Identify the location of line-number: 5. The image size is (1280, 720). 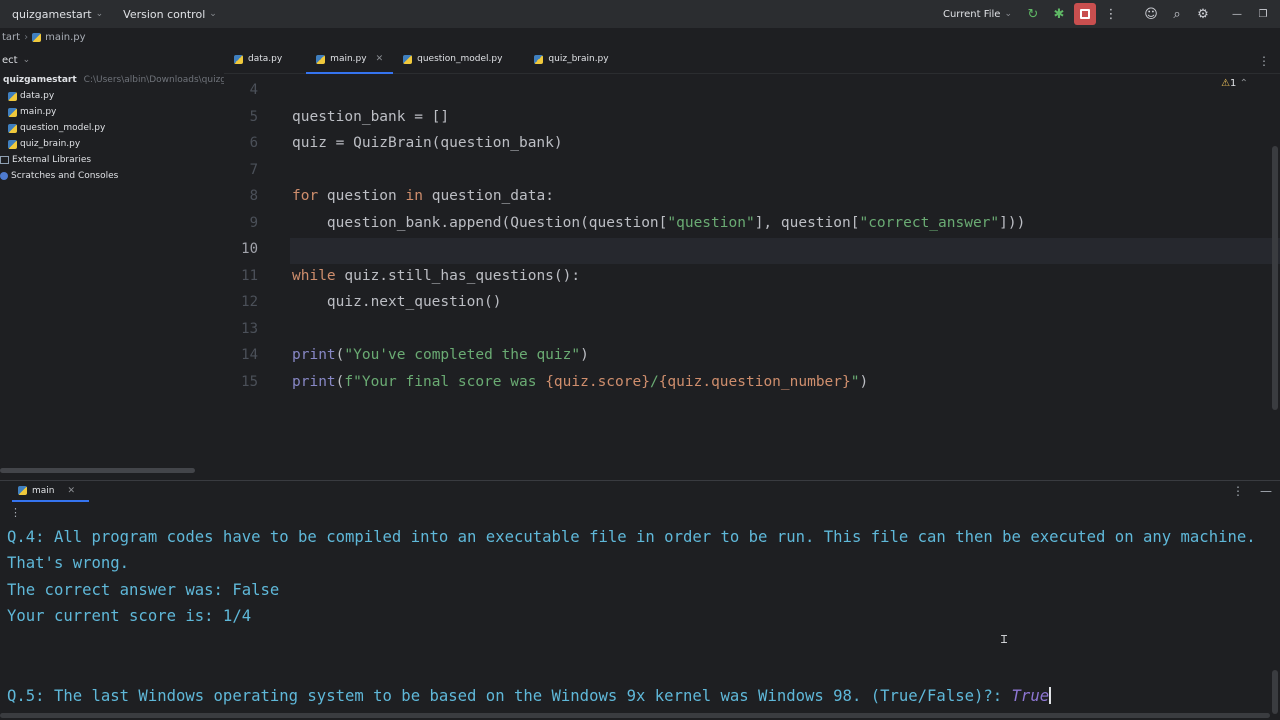
(253, 117).